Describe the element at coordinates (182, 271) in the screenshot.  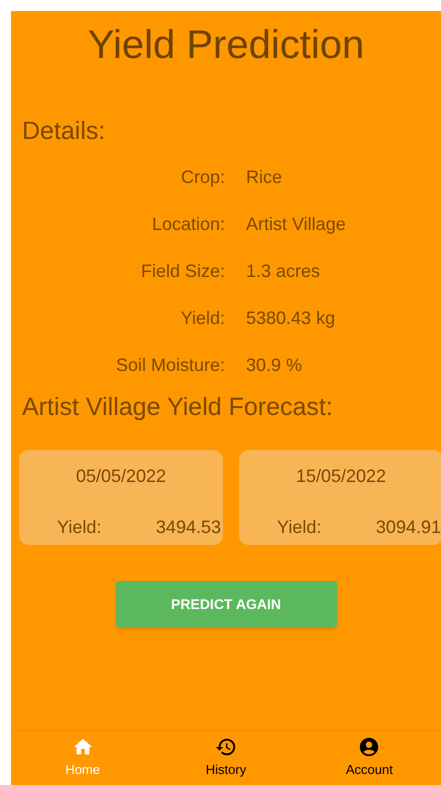
I see `detail-label: Field Size:` at that location.